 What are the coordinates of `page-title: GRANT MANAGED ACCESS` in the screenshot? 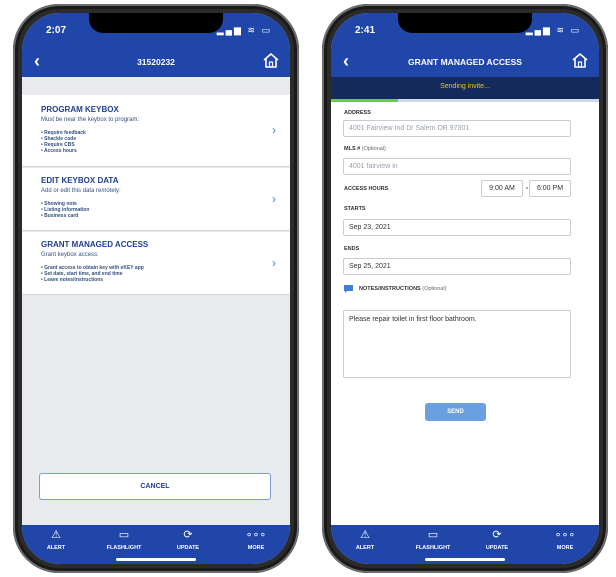 It's located at (465, 62).